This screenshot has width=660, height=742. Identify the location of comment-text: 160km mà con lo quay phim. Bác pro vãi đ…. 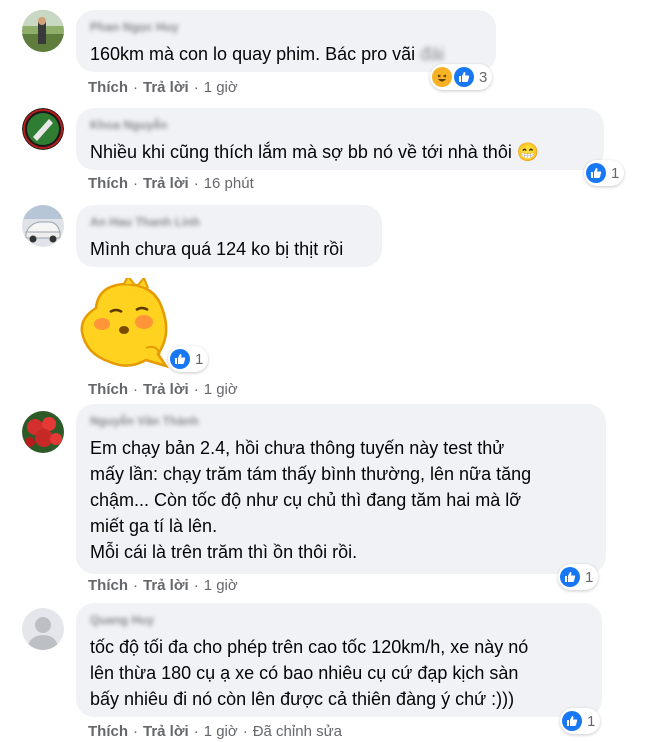
(267, 54).